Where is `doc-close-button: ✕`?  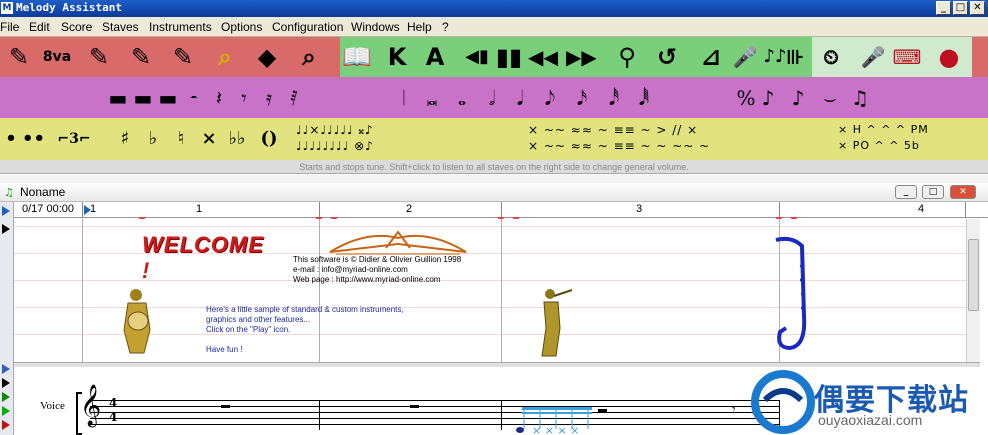
doc-close-button: ✕ is located at coordinates (963, 192).